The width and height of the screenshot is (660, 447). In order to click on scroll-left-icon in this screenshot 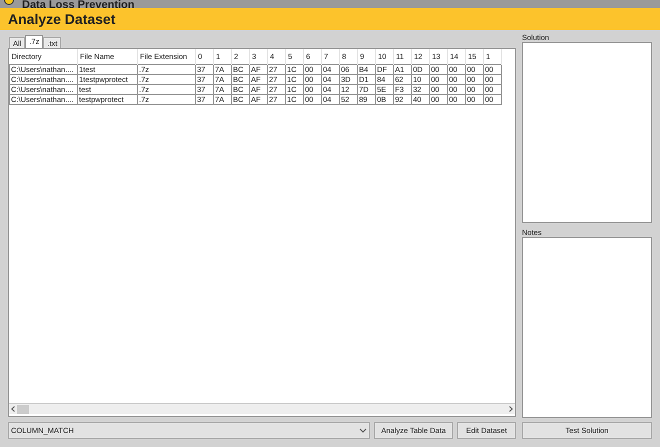, I will do `click(13, 409)`.